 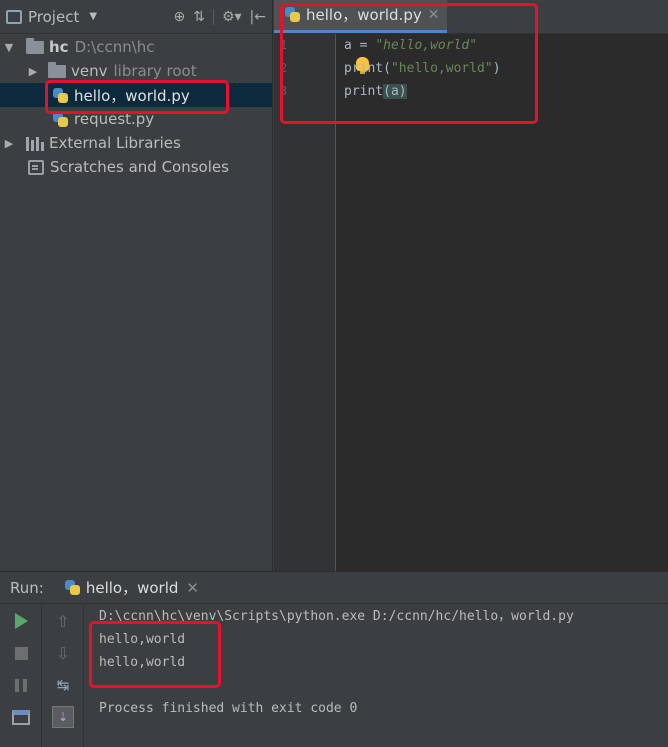 What do you see at coordinates (14, 16) in the screenshot?
I see `project-view-icon` at bounding box center [14, 16].